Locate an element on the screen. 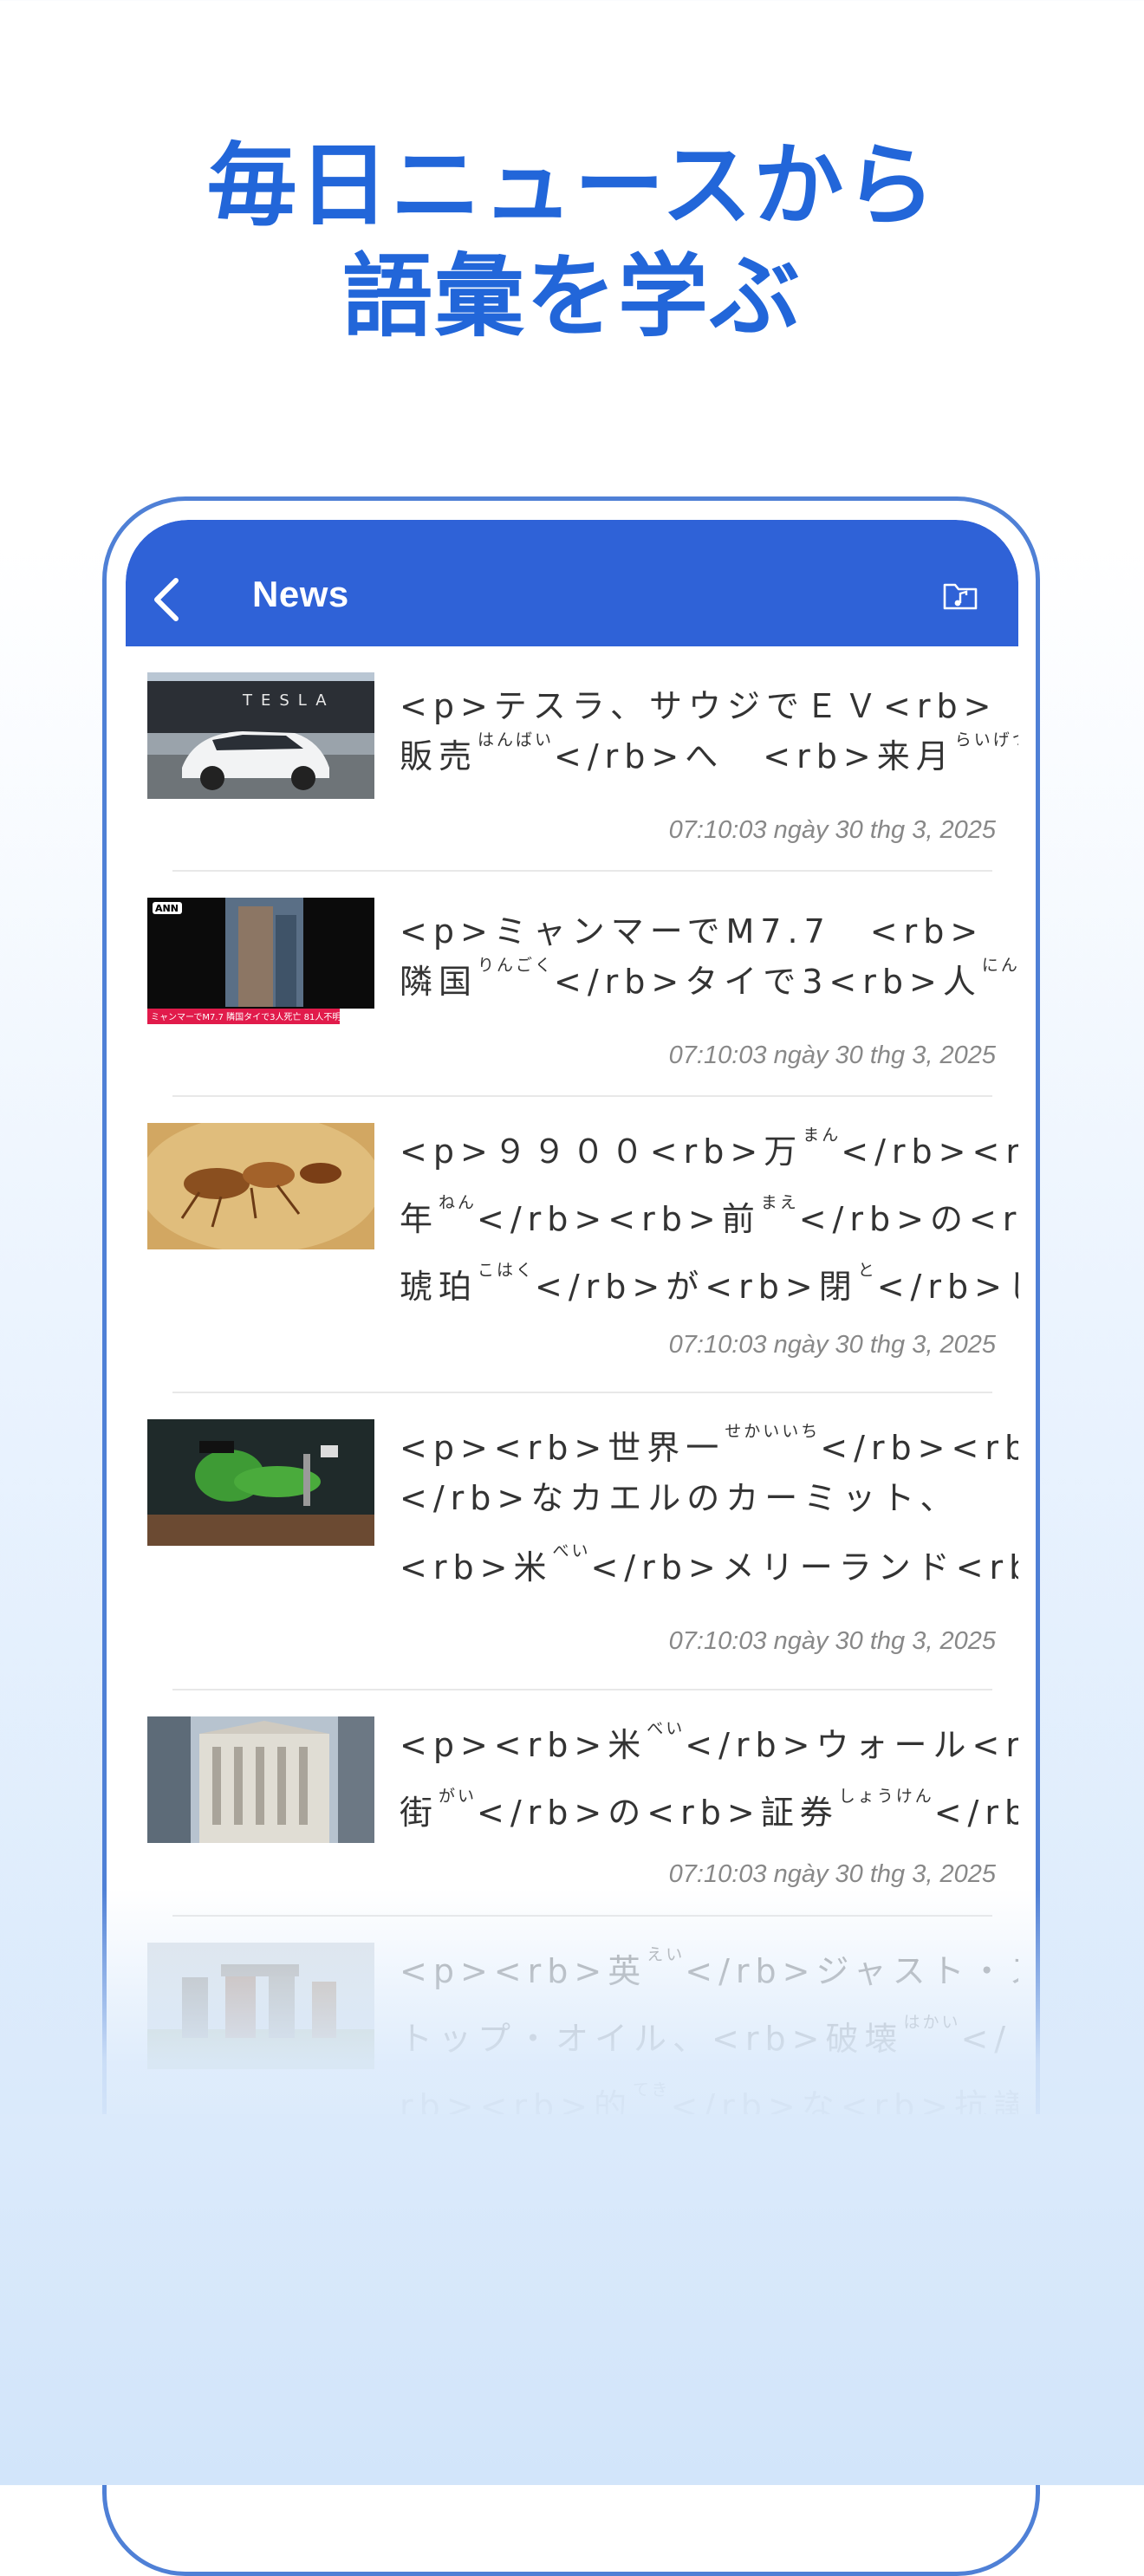 The width and height of the screenshot is (1144, 2576). furigana: まん is located at coordinates (822, 1135).